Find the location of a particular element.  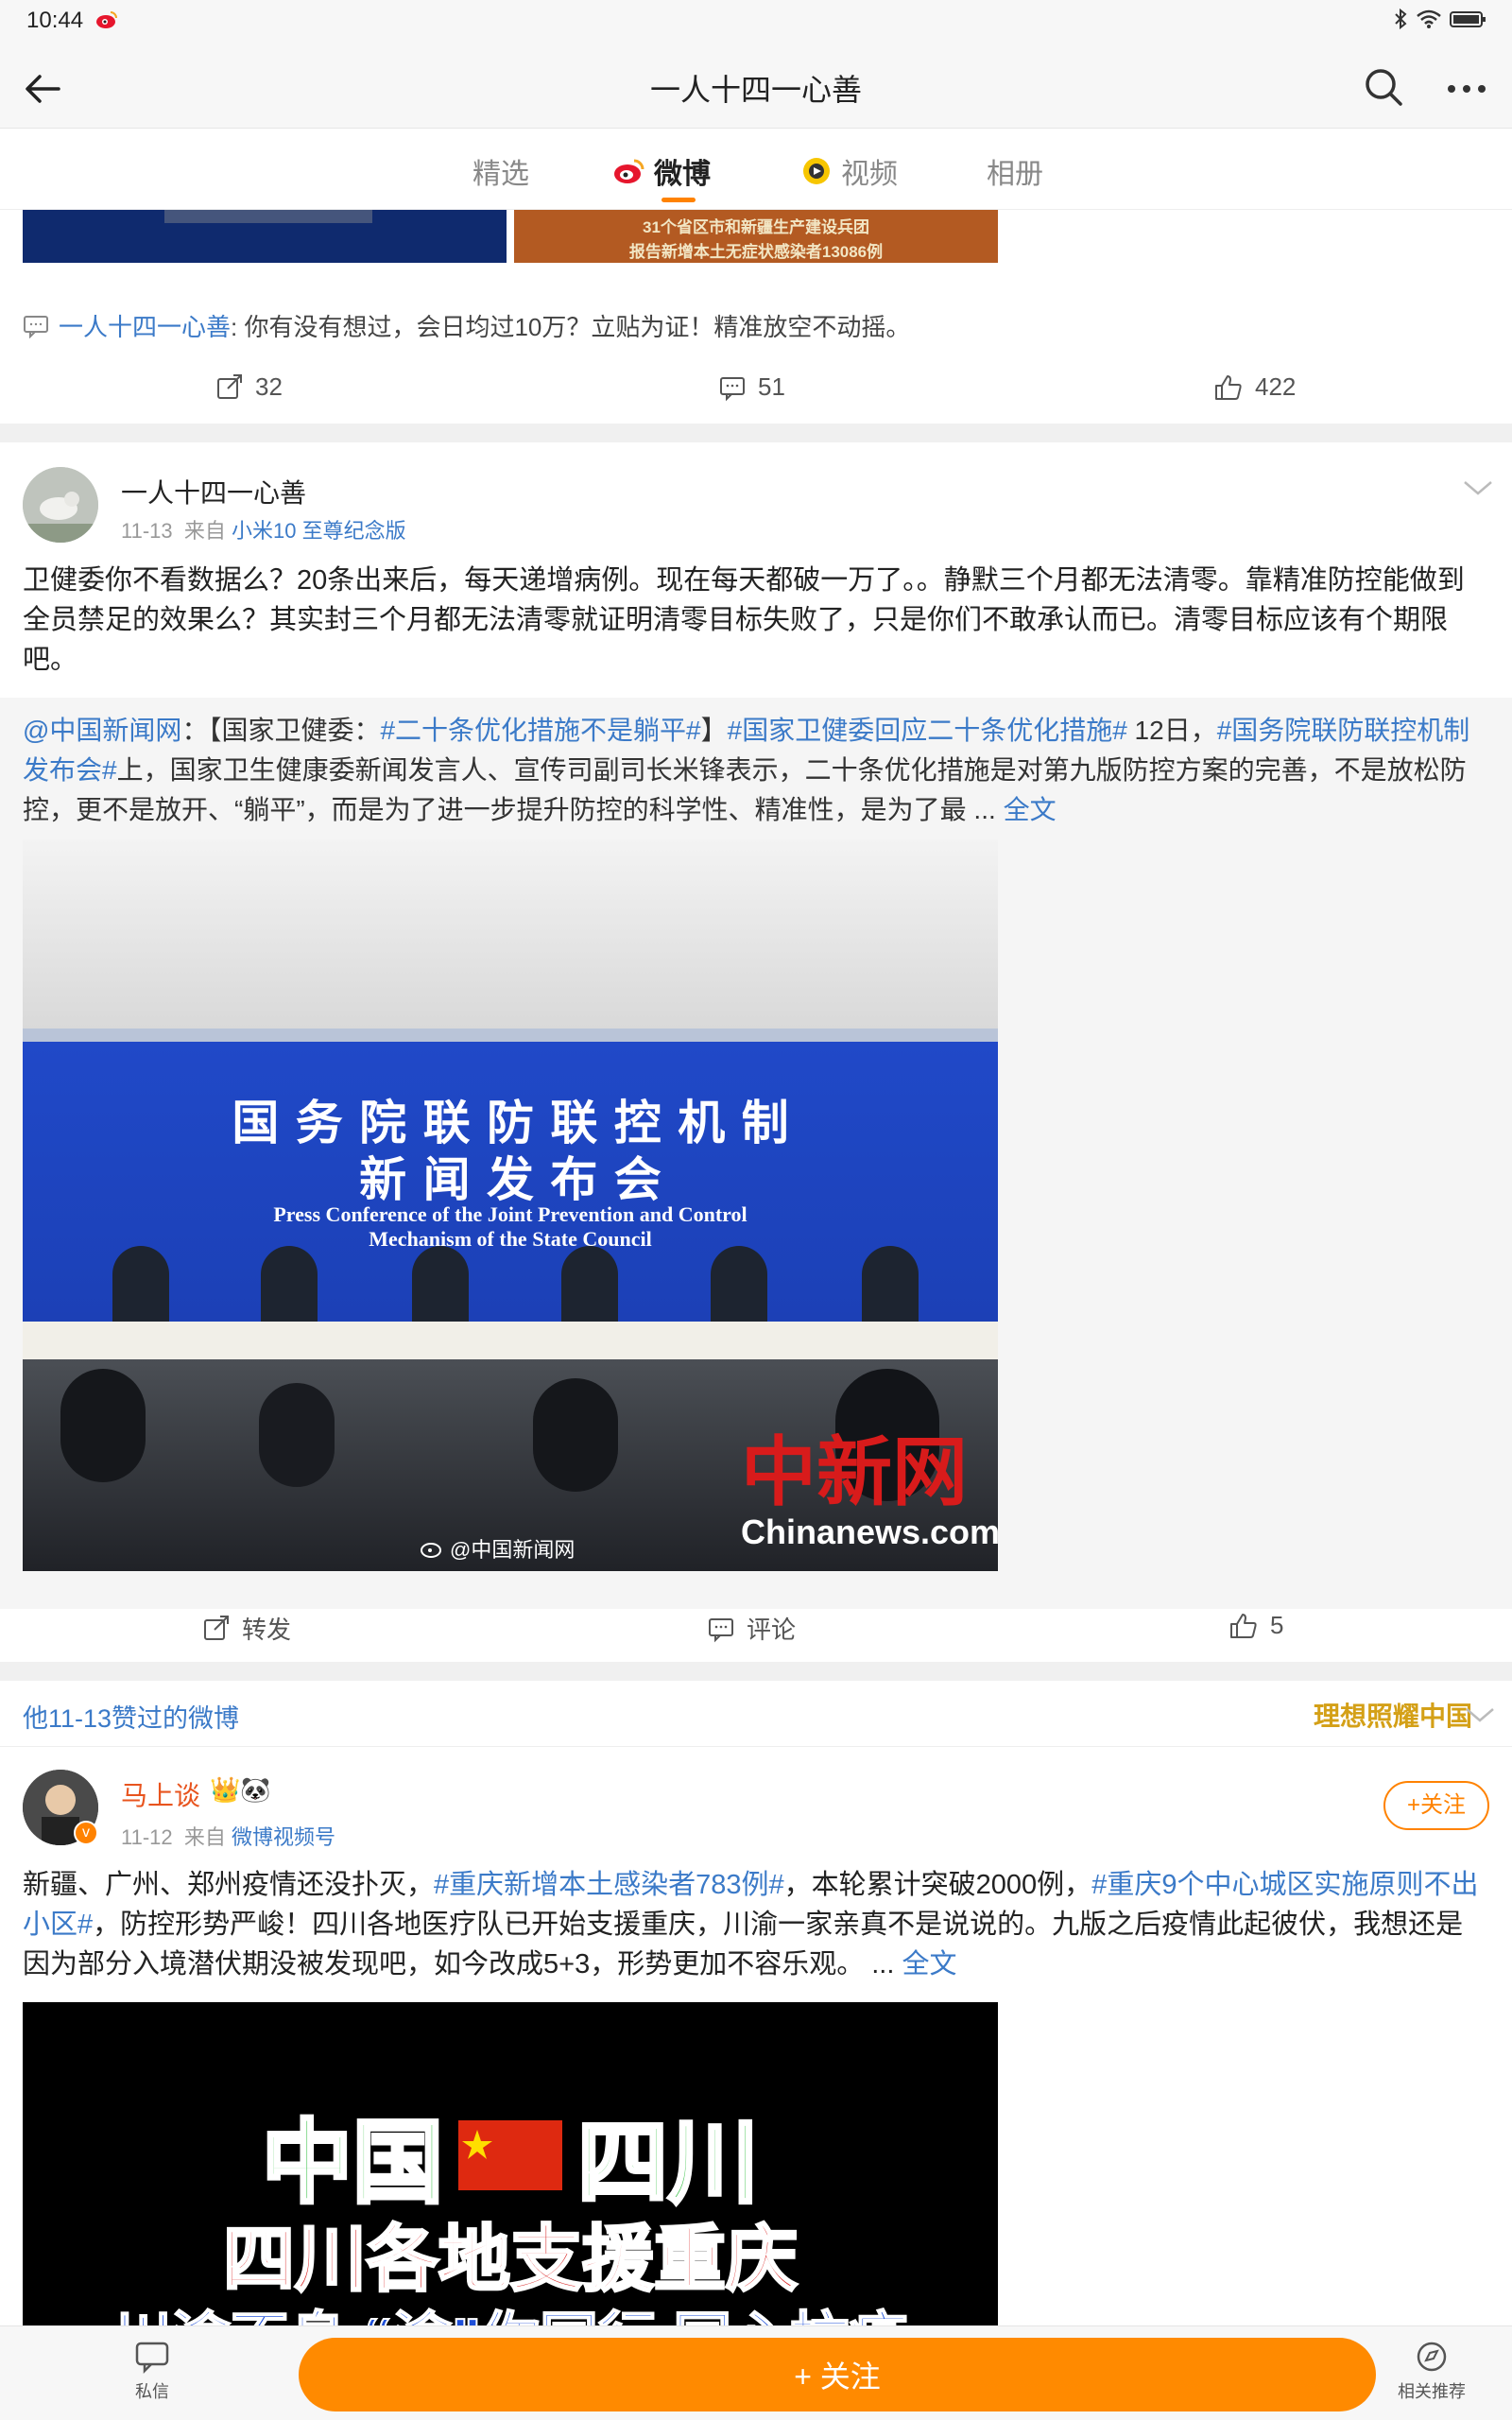

tab-featured: 精选 is located at coordinates (500, 171).